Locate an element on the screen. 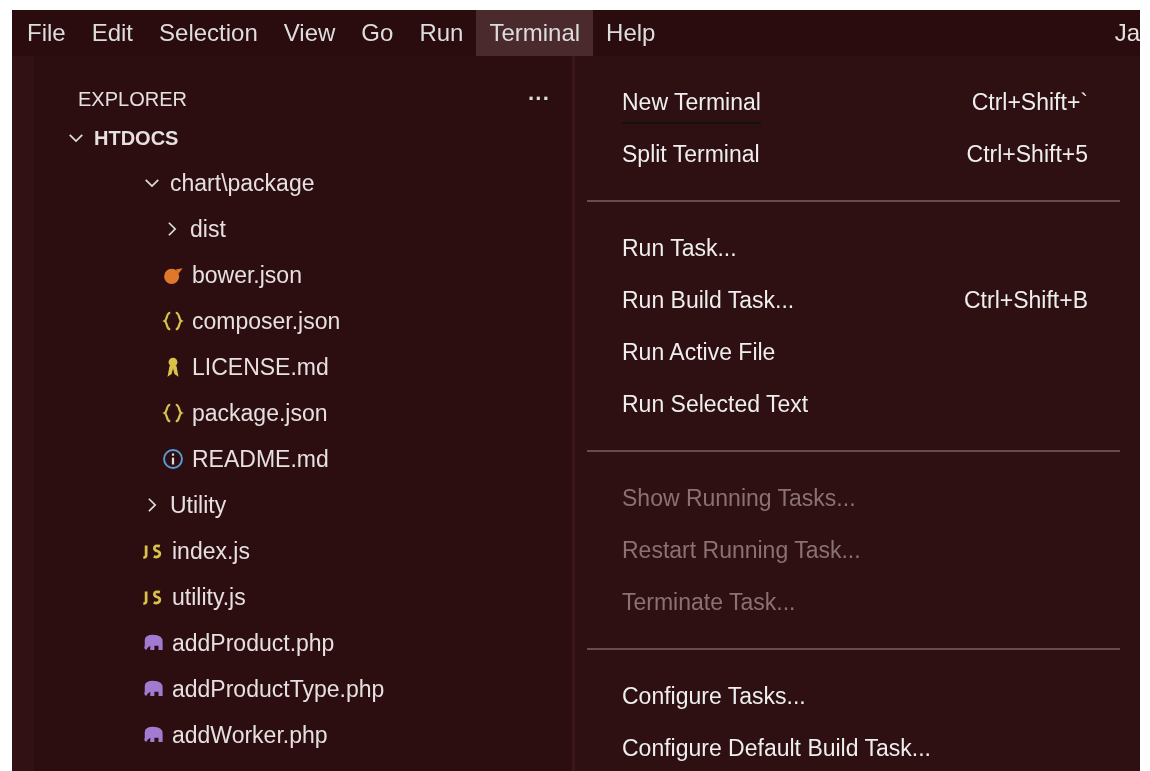  tree-entry-name: README.md is located at coordinates (260, 459).